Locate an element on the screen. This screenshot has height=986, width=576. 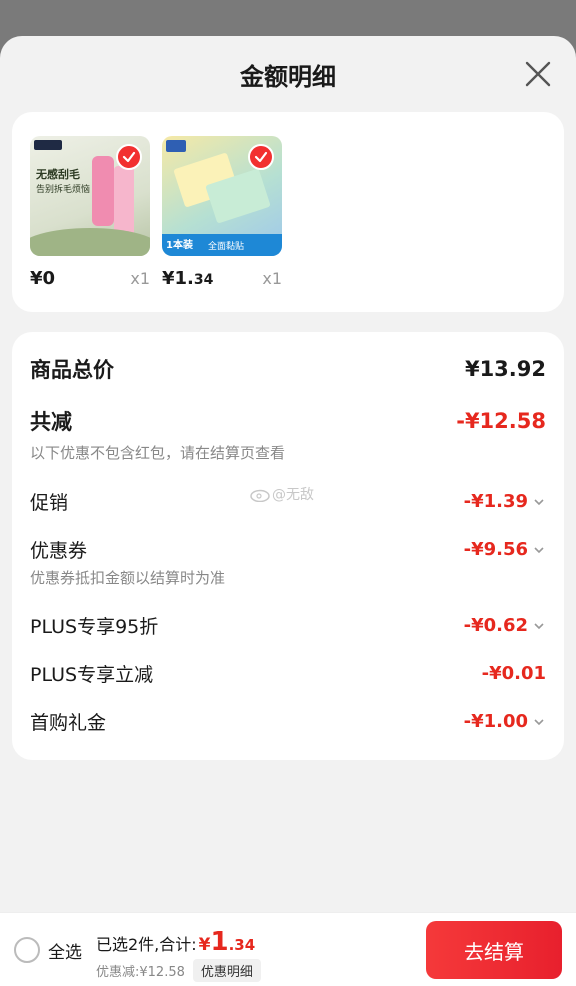
sheet-header: 金额明细 is located at coordinates (288, 74).